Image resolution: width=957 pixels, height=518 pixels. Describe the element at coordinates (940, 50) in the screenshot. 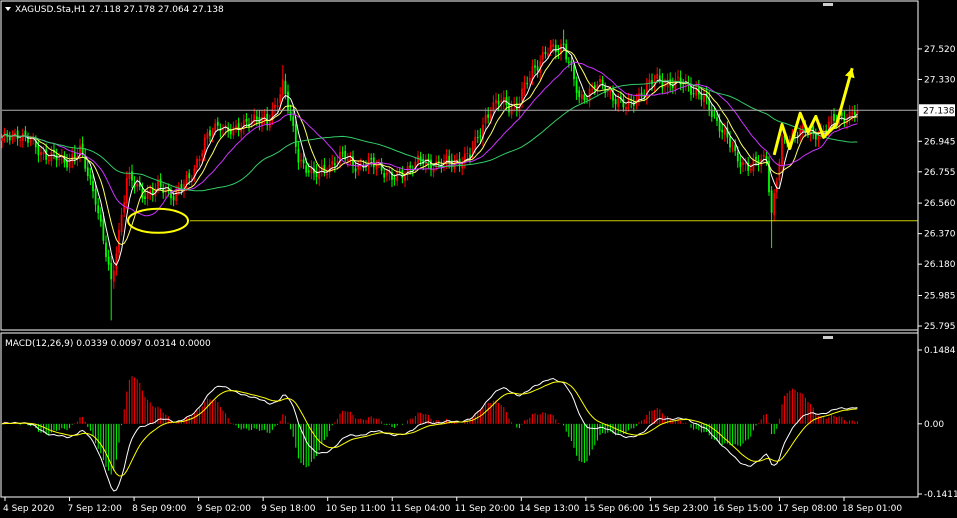

I see `price-tick-label: 27.520` at that location.